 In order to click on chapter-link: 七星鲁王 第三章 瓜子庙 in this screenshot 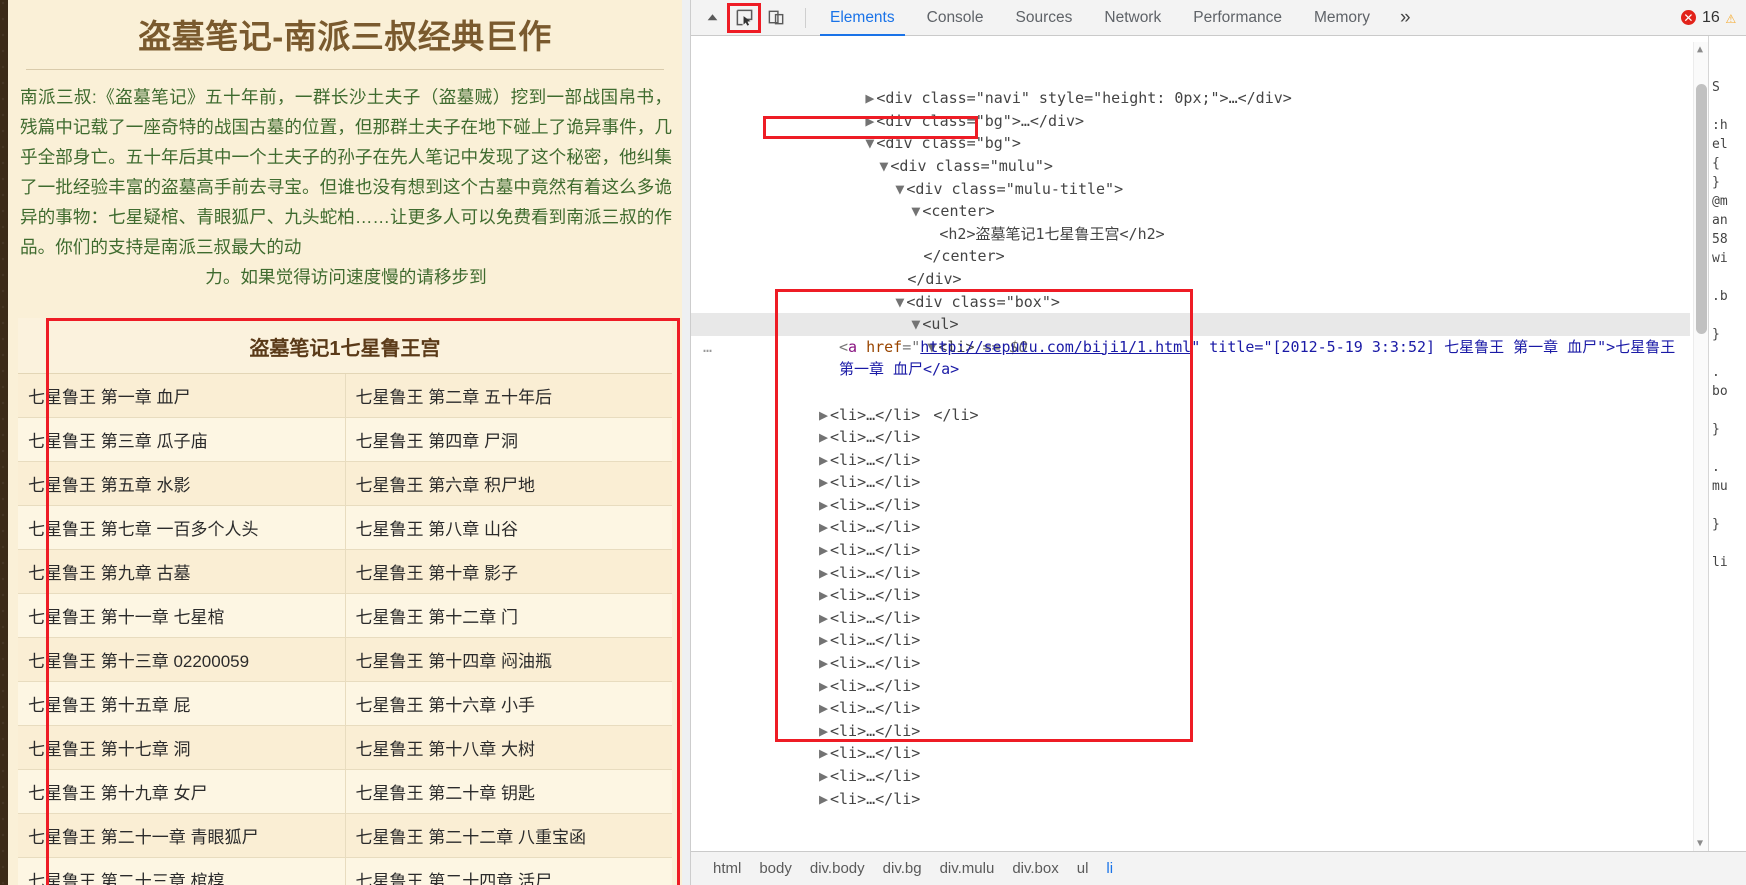, I will do `click(182, 440)`.